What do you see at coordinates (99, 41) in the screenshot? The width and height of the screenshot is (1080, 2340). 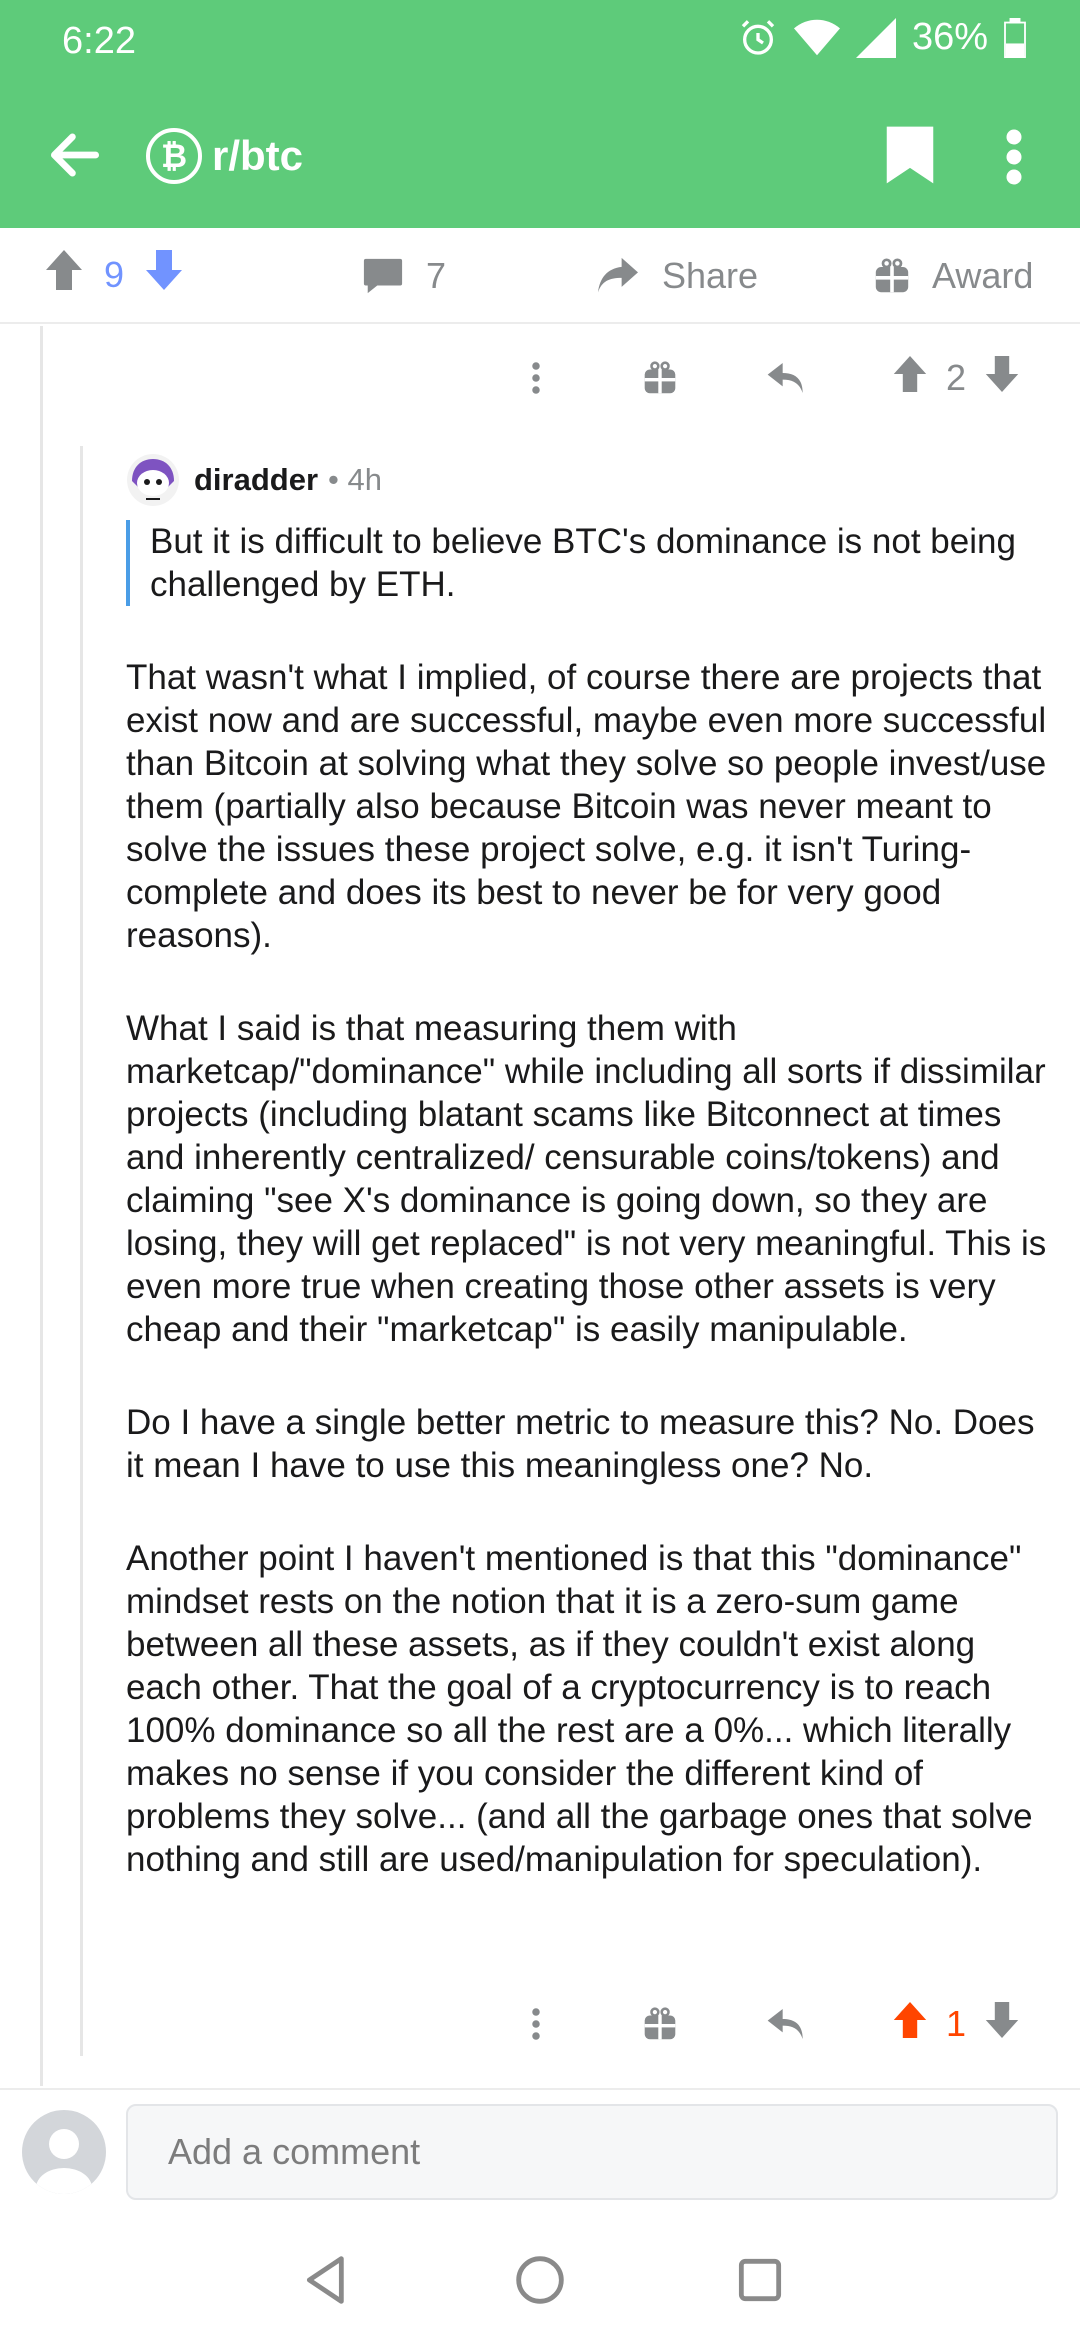 I see `status-time: 6:22` at bounding box center [99, 41].